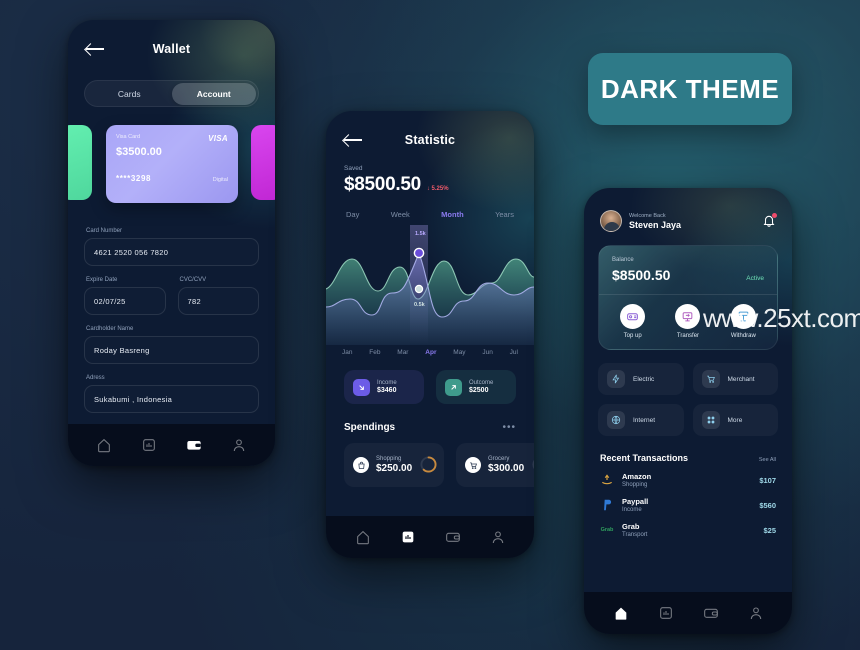  What do you see at coordinates (655, 224) in the screenshot?
I see `user-name: Steven Jaya` at bounding box center [655, 224].